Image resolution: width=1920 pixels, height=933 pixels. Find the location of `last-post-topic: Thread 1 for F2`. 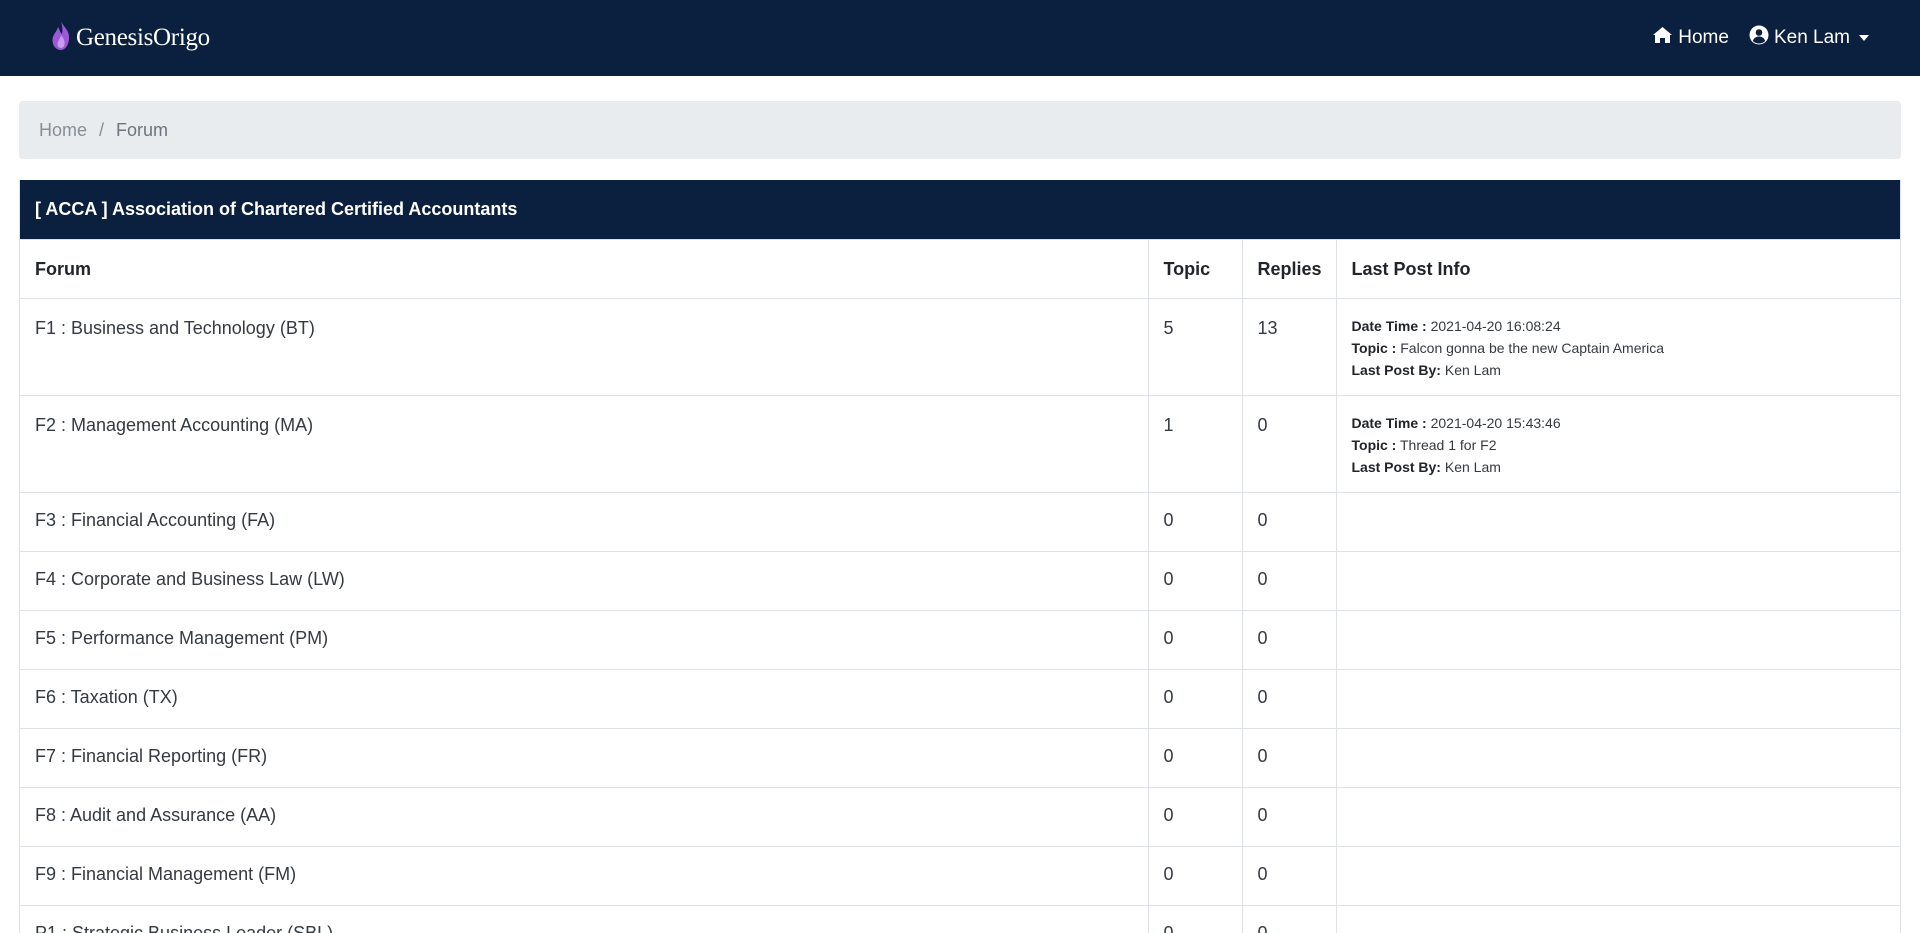

last-post-topic: Thread 1 for F2 is located at coordinates (1448, 445).